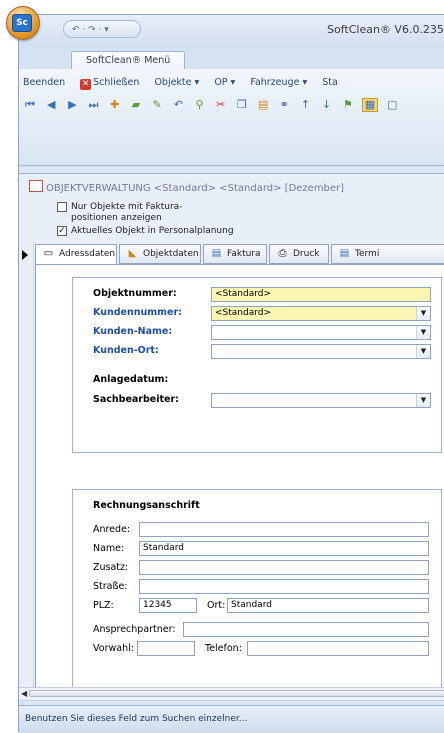  Describe the element at coordinates (94, 105) in the screenshot. I see `last-record-icon: ⏭` at that location.